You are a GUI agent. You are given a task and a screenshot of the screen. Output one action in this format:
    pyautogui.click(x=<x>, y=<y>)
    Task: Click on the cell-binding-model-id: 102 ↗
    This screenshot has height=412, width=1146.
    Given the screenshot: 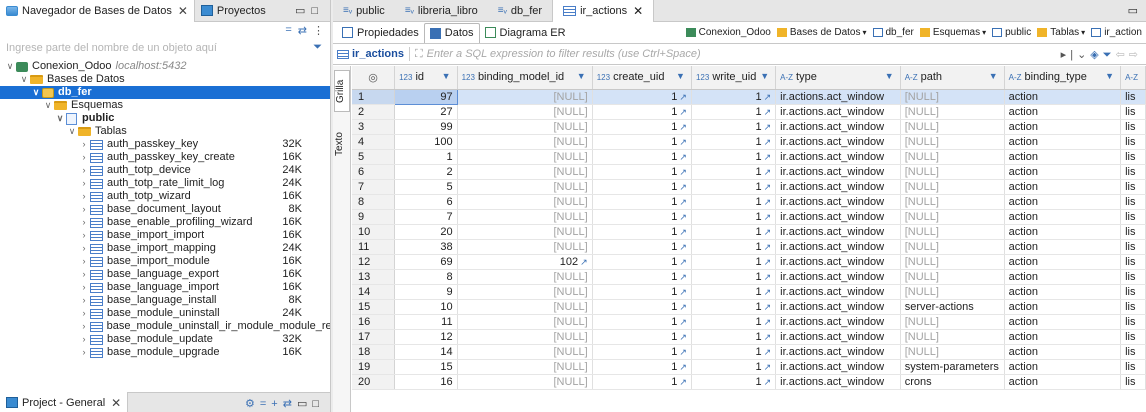 What is the action you would take?
    pyautogui.click(x=525, y=262)
    